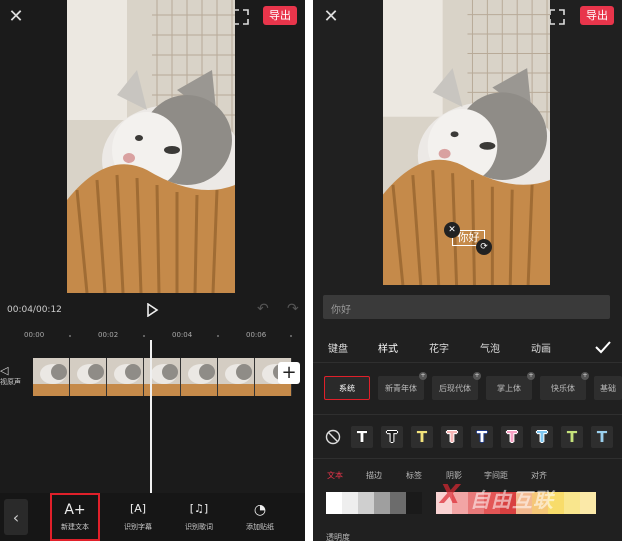 Image resolution: width=622 pixels, height=541 pixels. What do you see at coordinates (335, 475) in the screenshot?
I see `subtab-text: 文本` at bounding box center [335, 475].